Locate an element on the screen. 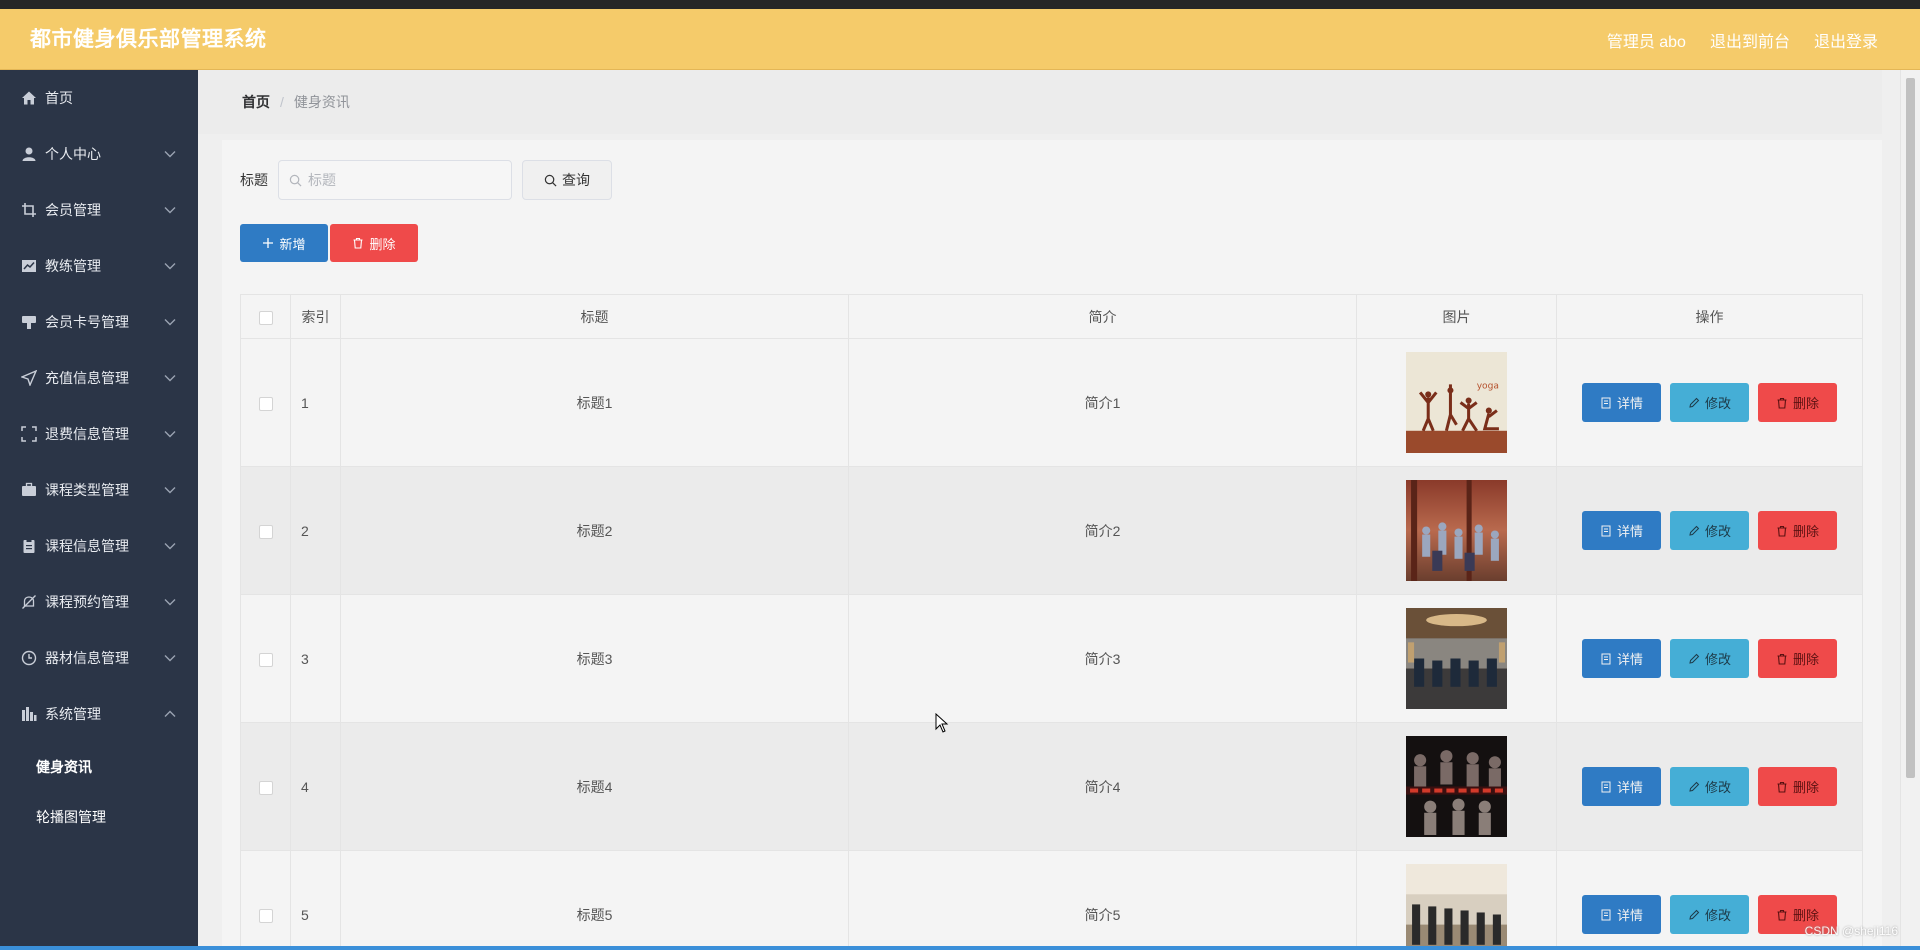  sidebar-item-course-booking: 课程预约管理 is located at coordinates (99, 602).